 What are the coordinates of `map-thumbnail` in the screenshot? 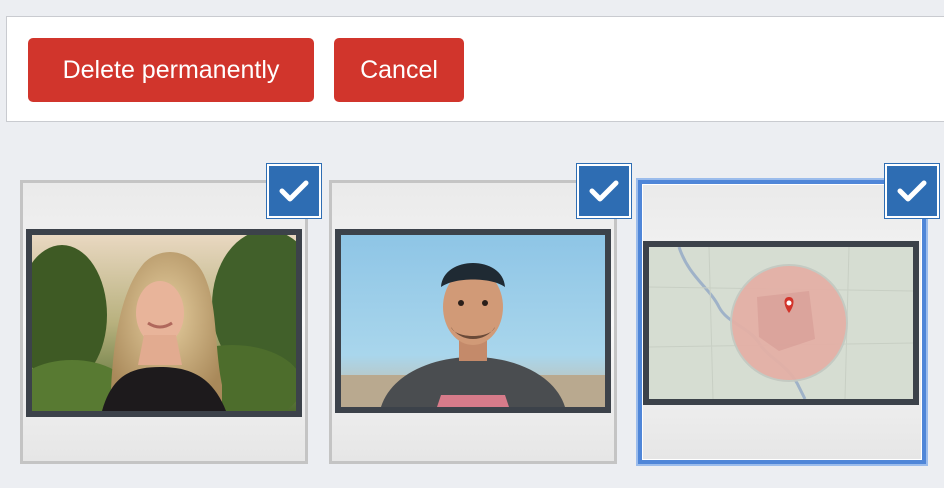 It's located at (781, 323).